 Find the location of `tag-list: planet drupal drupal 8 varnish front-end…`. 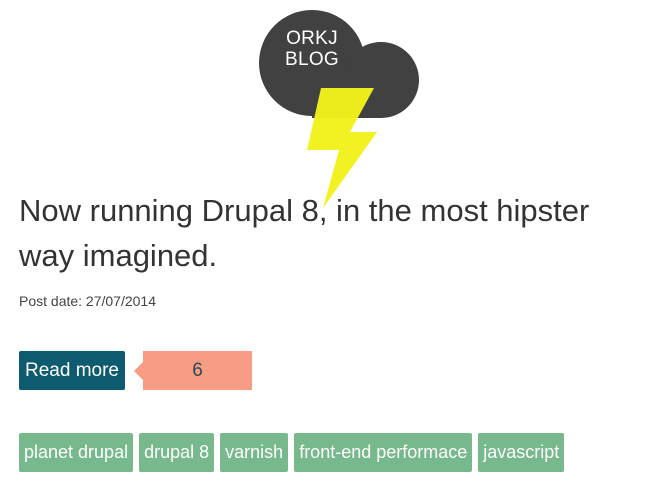

tag-list: planet drupal drupal 8 varnish front-end… is located at coordinates (292, 452).